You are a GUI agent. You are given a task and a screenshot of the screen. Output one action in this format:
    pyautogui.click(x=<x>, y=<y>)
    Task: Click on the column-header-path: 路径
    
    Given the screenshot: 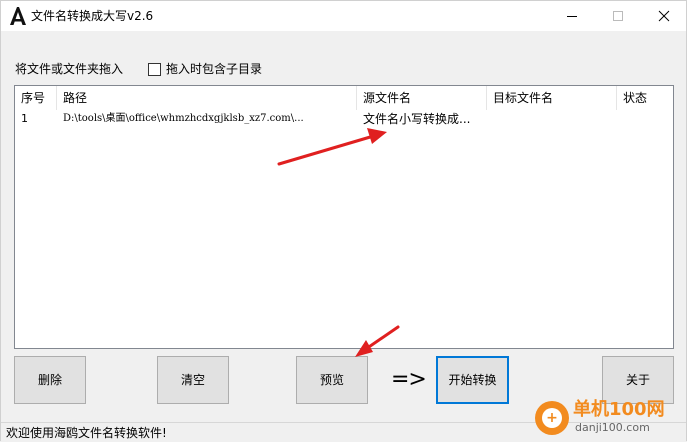 What is the action you would take?
    pyautogui.click(x=207, y=98)
    